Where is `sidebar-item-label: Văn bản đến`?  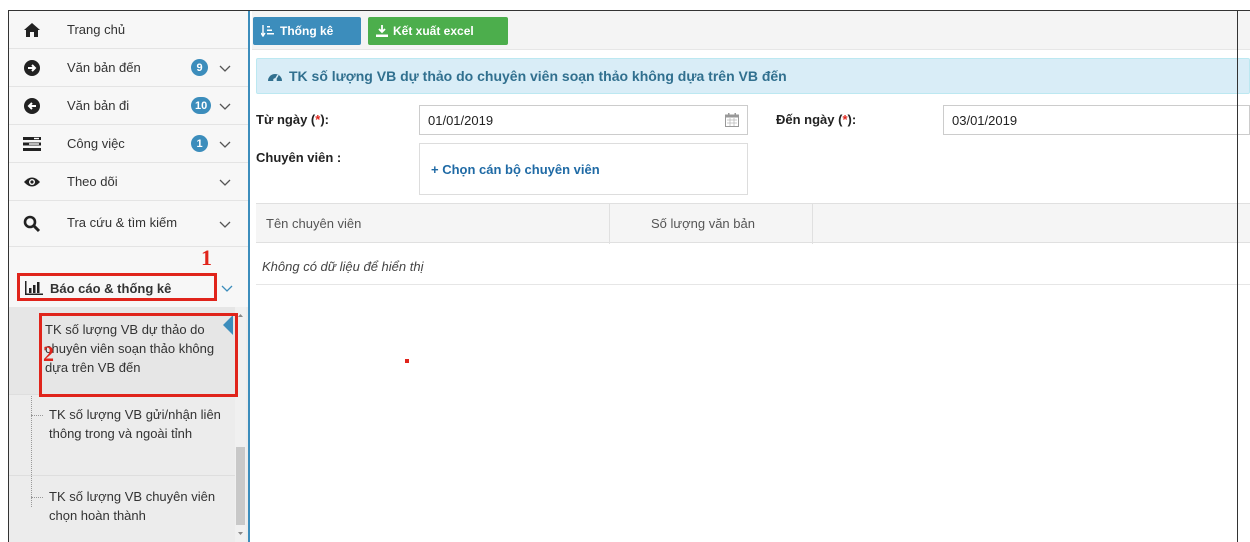
sidebar-item-label: Văn bản đến is located at coordinates (104, 67).